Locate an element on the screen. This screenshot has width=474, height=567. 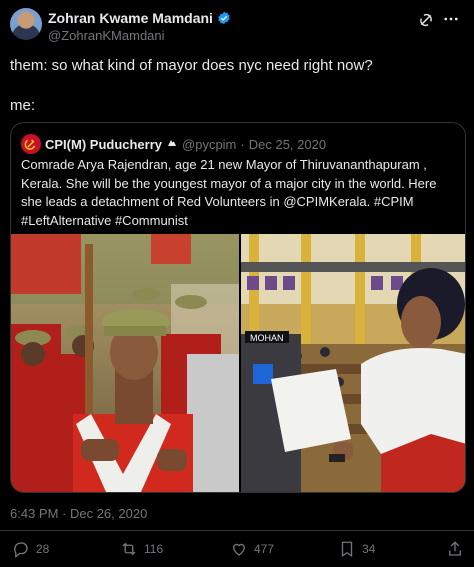
reply-button: 28 is located at coordinates (30, 549).